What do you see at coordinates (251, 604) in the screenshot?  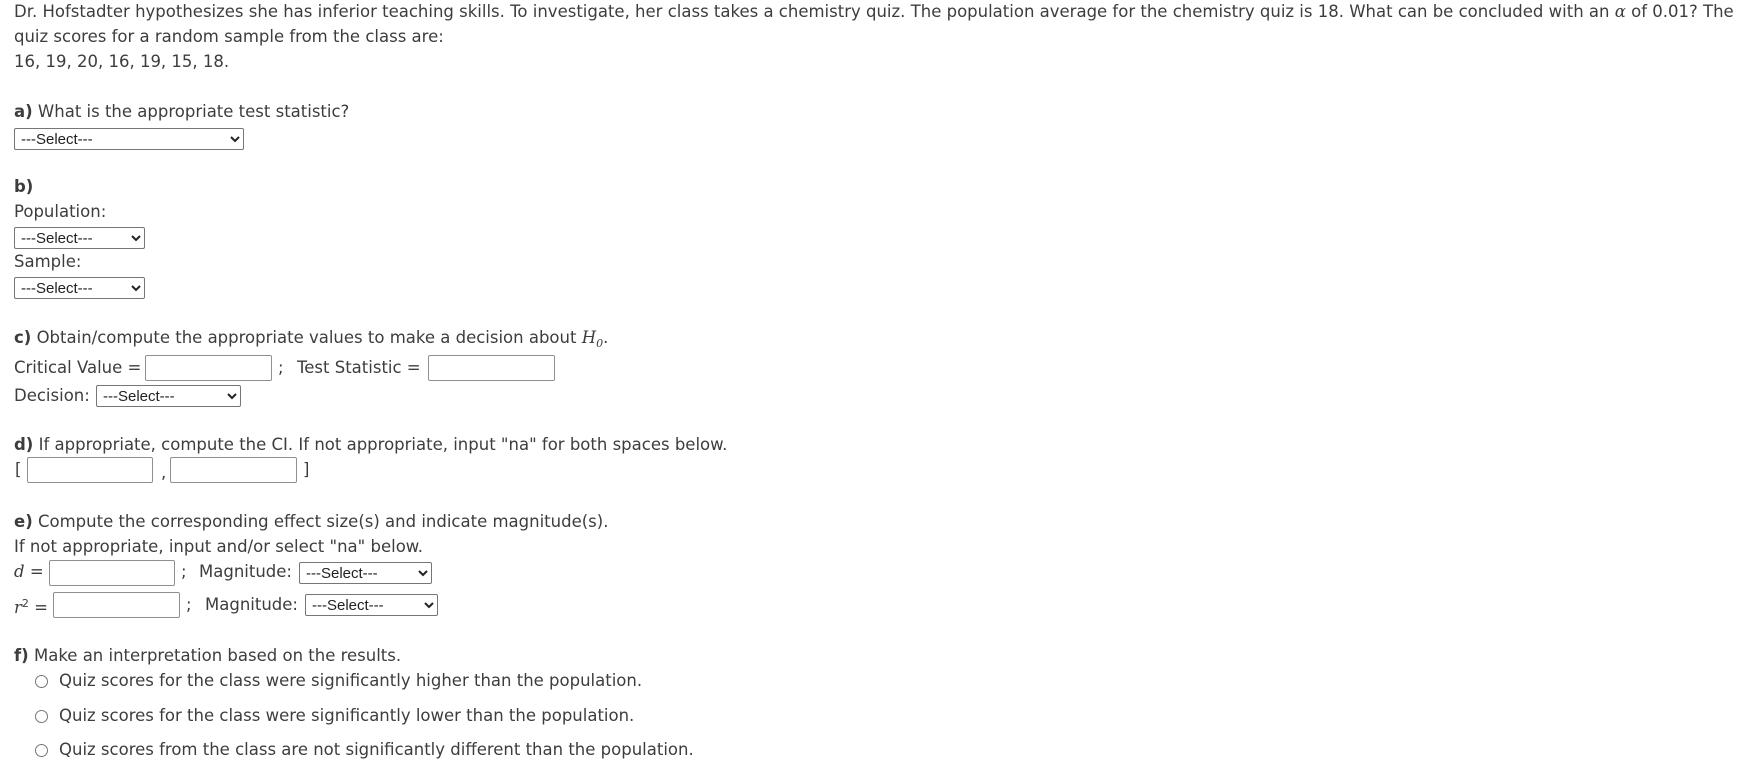 I see `r2-magnitude-label: Magnitude:` at bounding box center [251, 604].